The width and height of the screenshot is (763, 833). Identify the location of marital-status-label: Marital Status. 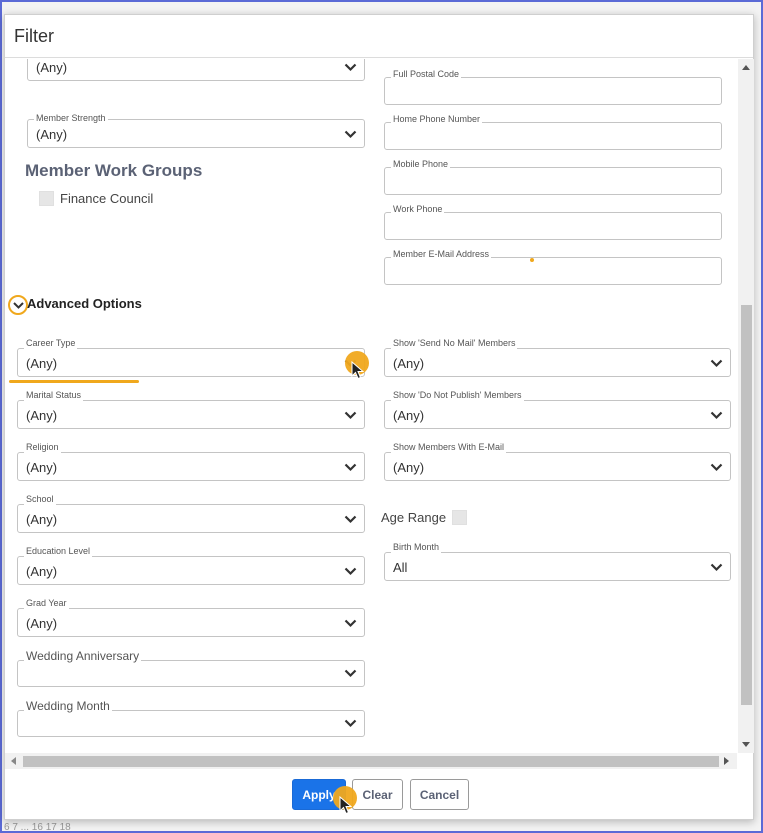
(54, 395).